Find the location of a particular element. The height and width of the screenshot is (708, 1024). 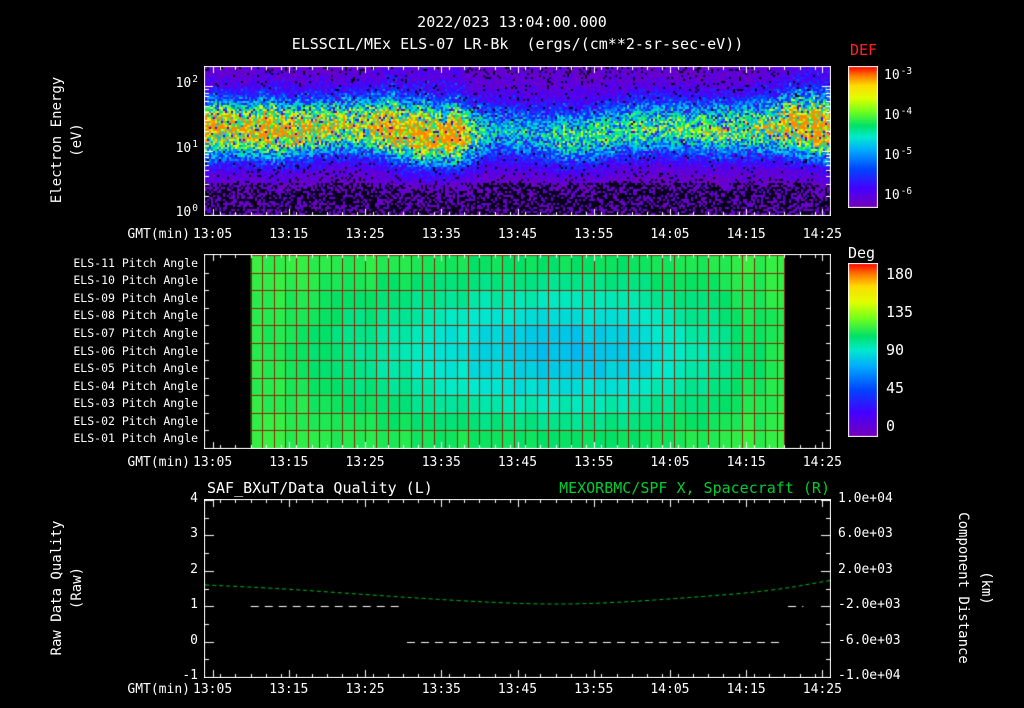

def-tick-label: 10-4 is located at coordinates (898, 114).